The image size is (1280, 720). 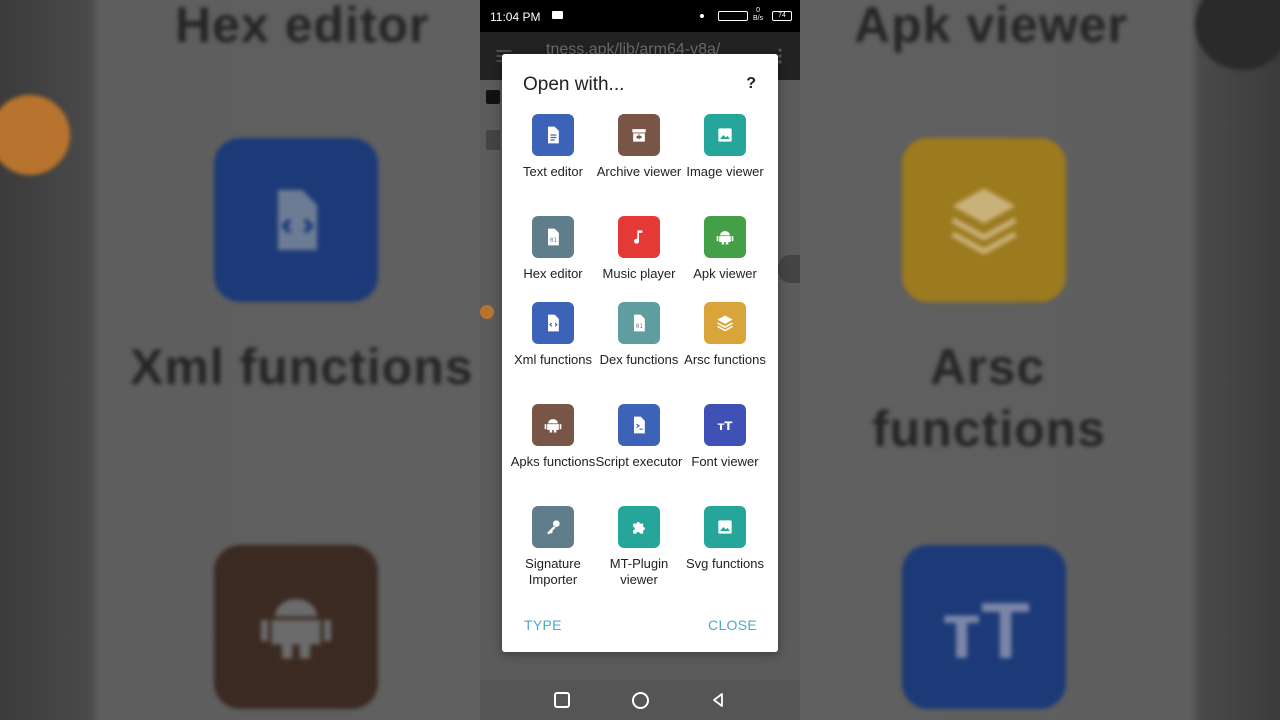 What do you see at coordinates (553, 359) in the screenshot?
I see `app-label: Xml functions` at bounding box center [553, 359].